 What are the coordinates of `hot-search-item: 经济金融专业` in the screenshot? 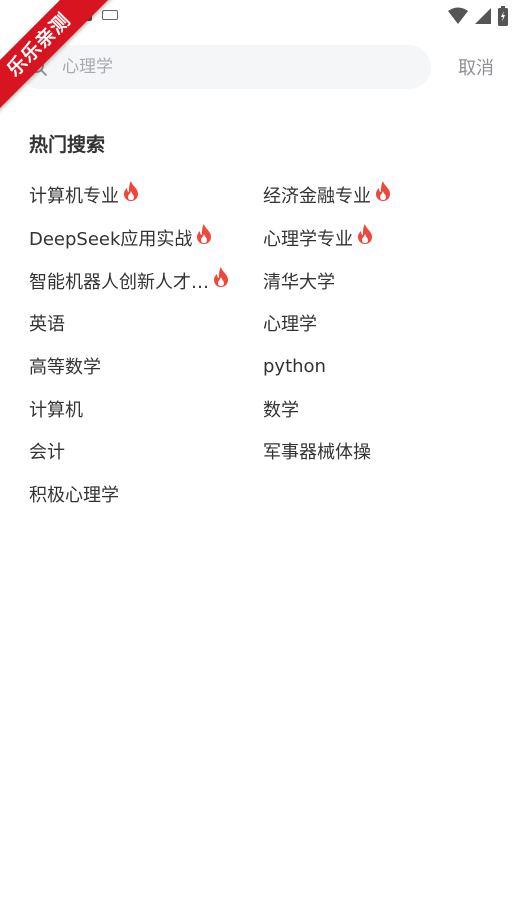 It's located at (381, 195).